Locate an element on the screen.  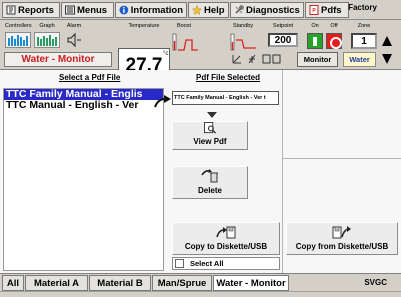
delete-label: Delete is located at coordinates (209, 190).